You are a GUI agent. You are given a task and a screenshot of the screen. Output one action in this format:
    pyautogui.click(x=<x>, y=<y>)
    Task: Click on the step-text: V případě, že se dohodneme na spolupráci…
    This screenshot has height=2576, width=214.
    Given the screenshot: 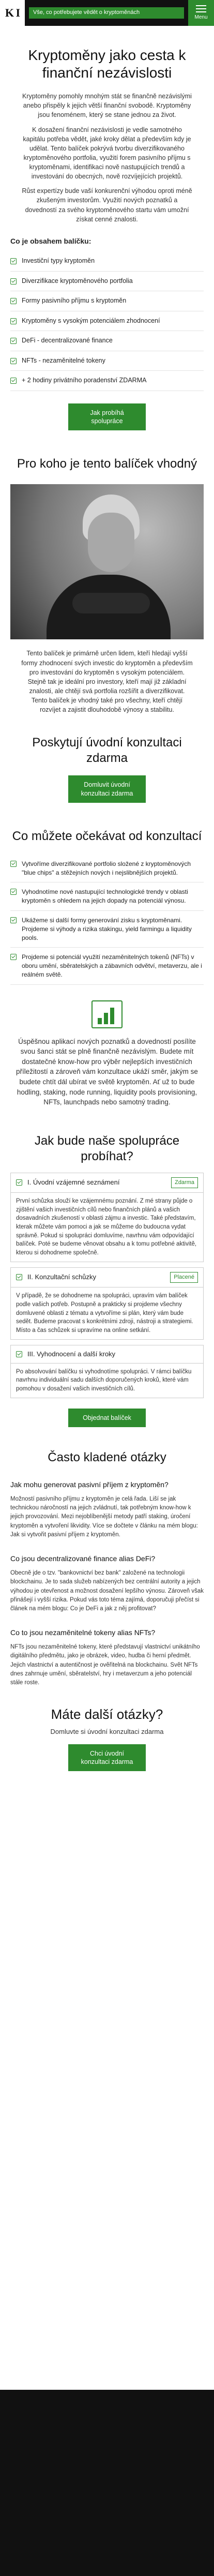 What is the action you would take?
    pyautogui.click(x=104, y=1313)
    